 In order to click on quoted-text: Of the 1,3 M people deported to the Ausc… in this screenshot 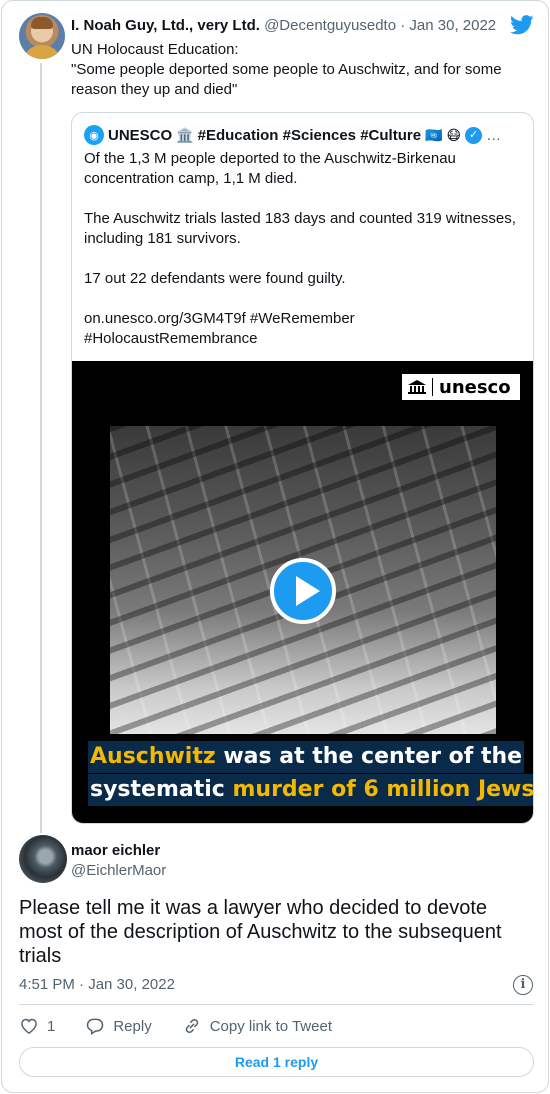, I will do `click(300, 248)`.